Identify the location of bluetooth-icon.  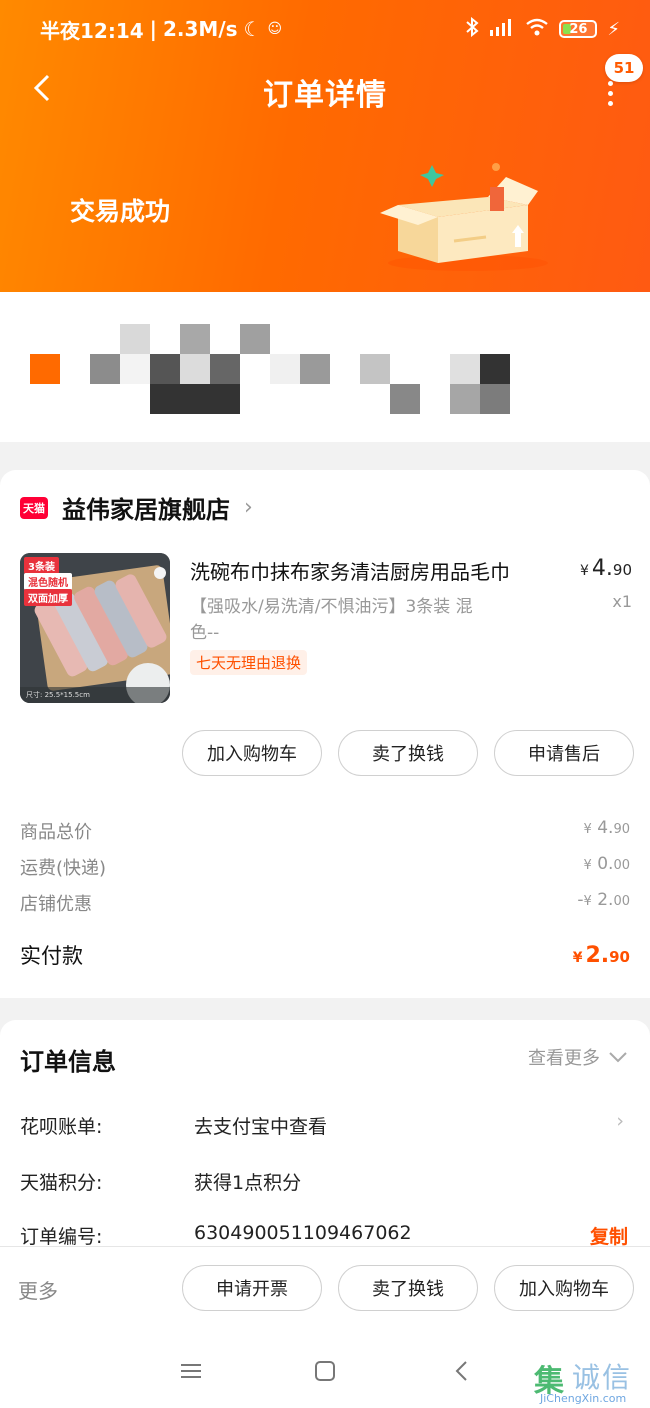
(472, 29).